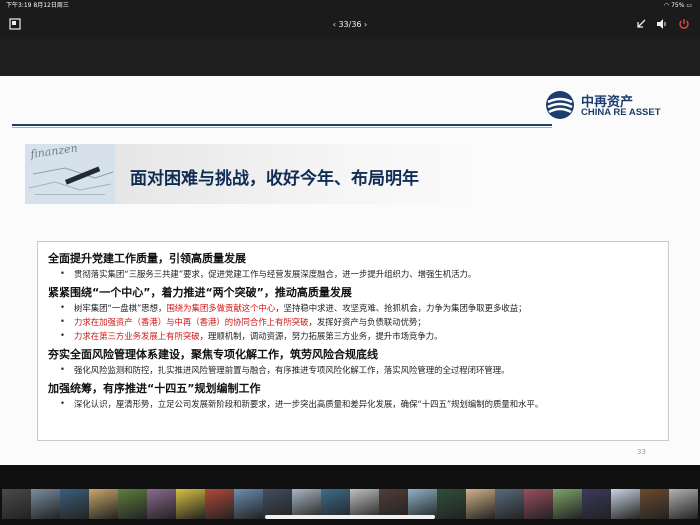 Image resolution: width=700 pixels, height=525 pixels. Describe the element at coordinates (15, 25) in the screenshot. I see `screen-layout-icon` at that location.